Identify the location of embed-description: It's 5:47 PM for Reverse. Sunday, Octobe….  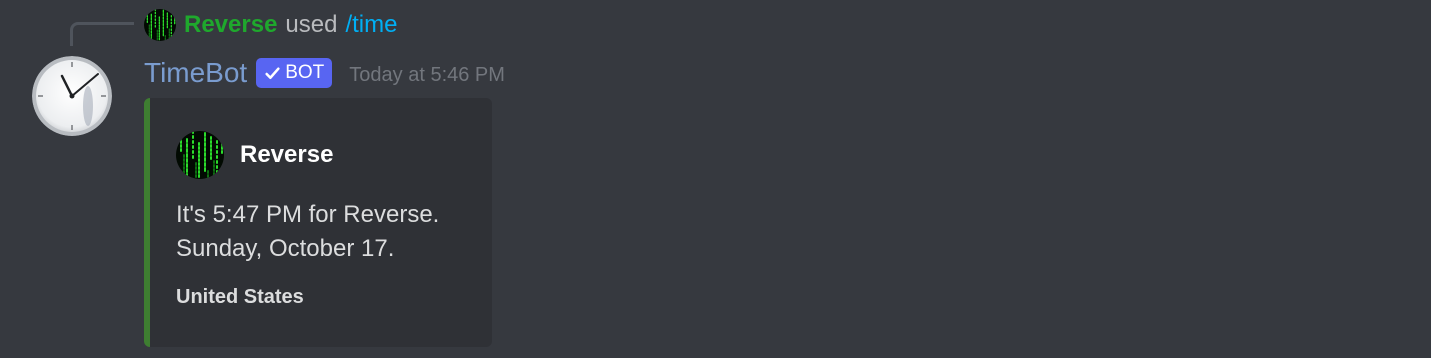
(331, 232).